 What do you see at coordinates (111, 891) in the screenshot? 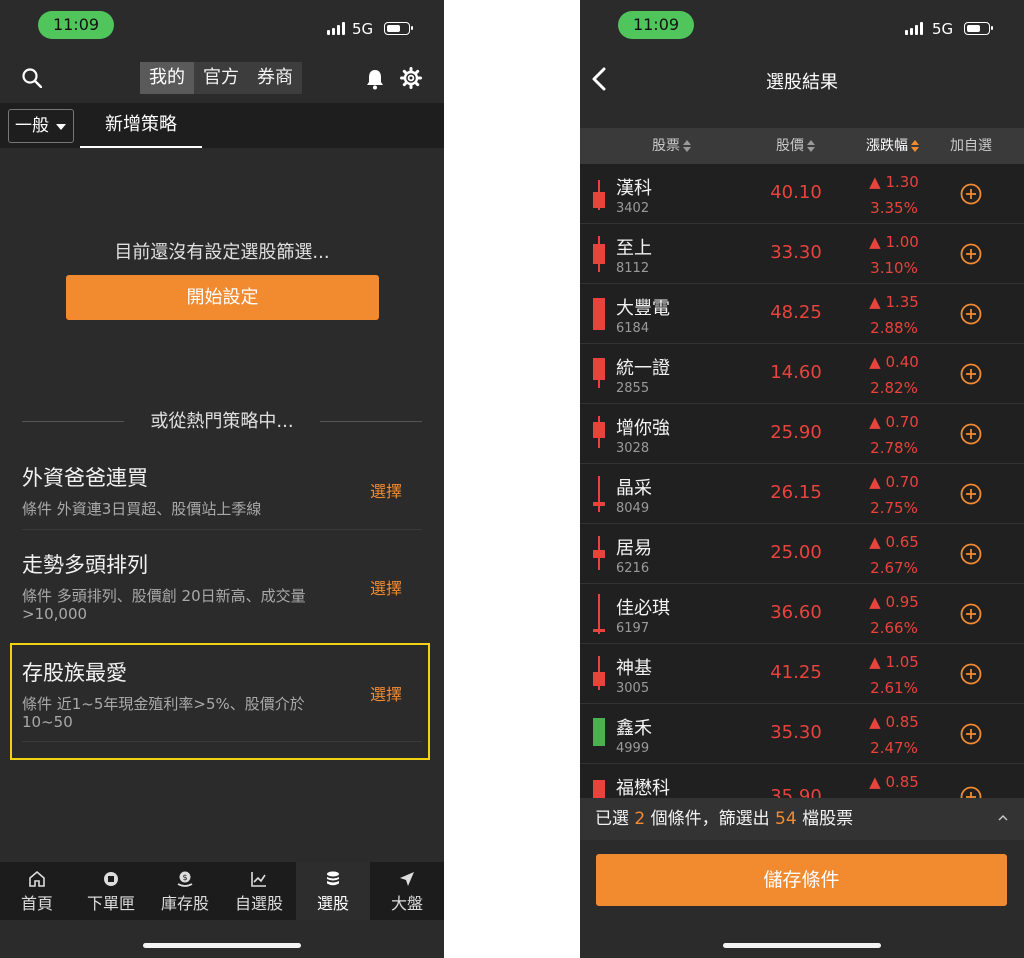
I see `nav-order: 下單匣` at bounding box center [111, 891].